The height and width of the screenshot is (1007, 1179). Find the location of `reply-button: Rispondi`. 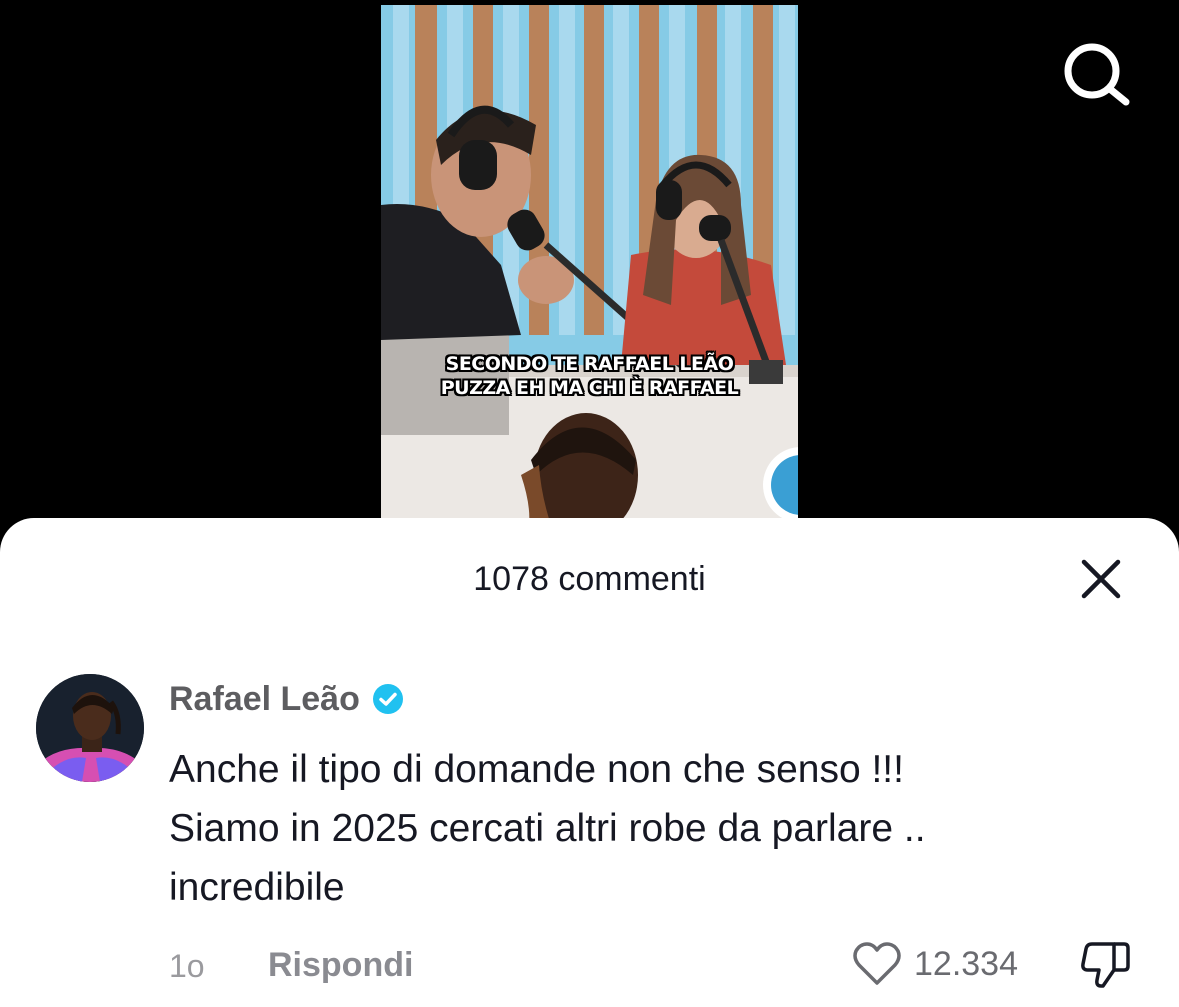

reply-button: Rispondi is located at coordinates (340, 965).